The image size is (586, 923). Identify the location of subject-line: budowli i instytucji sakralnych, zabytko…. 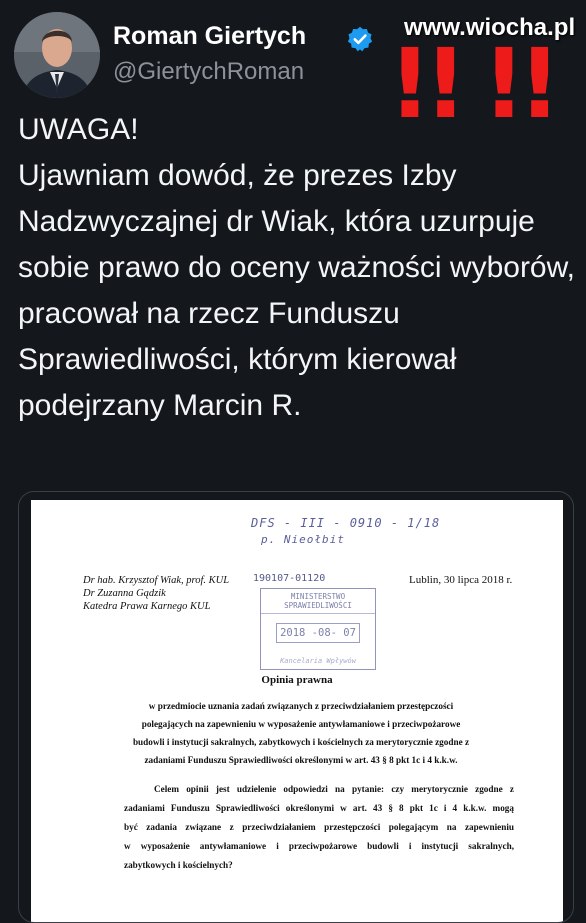
(301, 742).